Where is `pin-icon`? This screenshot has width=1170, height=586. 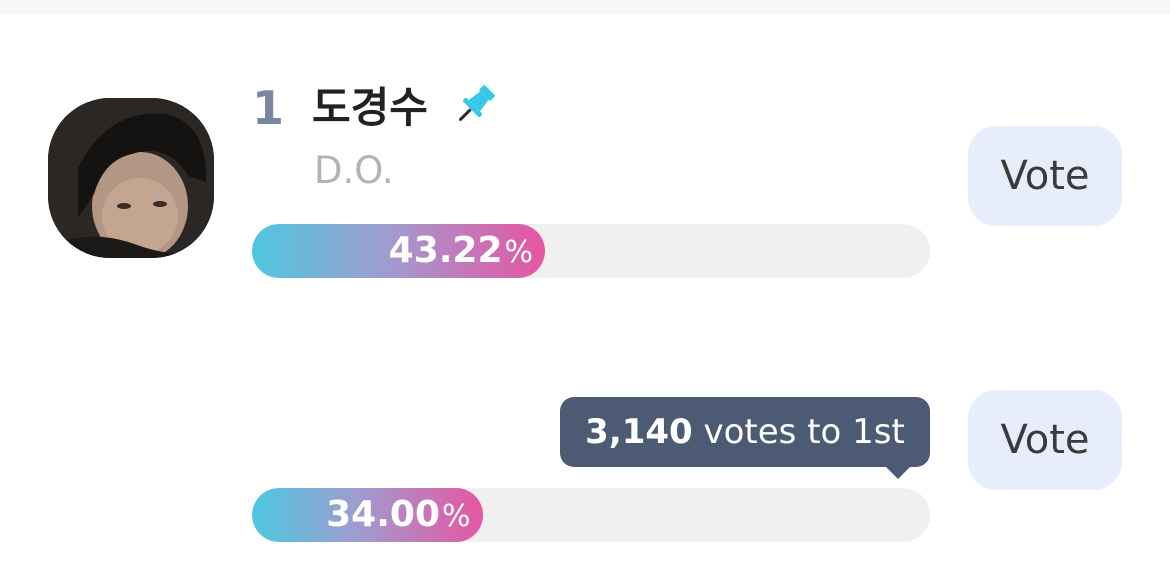 pin-icon is located at coordinates (475, 105).